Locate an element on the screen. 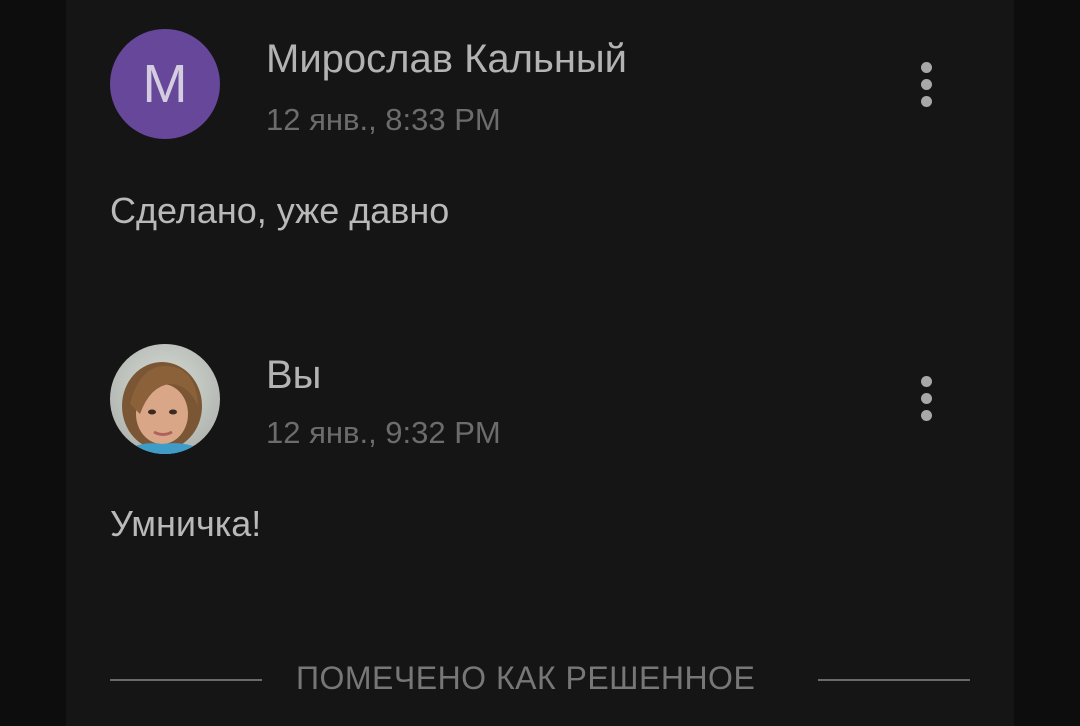 This screenshot has width=1080, height=726. divider-line-left is located at coordinates (186, 680).